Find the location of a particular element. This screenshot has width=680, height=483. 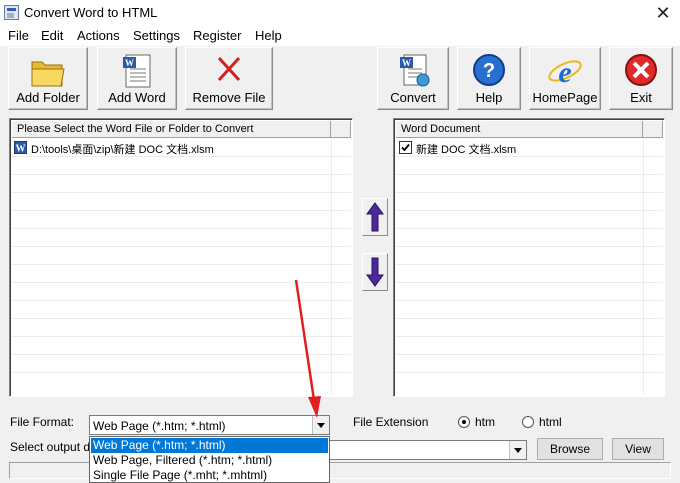

convert-button: W Convert is located at coordinates (413, 78).